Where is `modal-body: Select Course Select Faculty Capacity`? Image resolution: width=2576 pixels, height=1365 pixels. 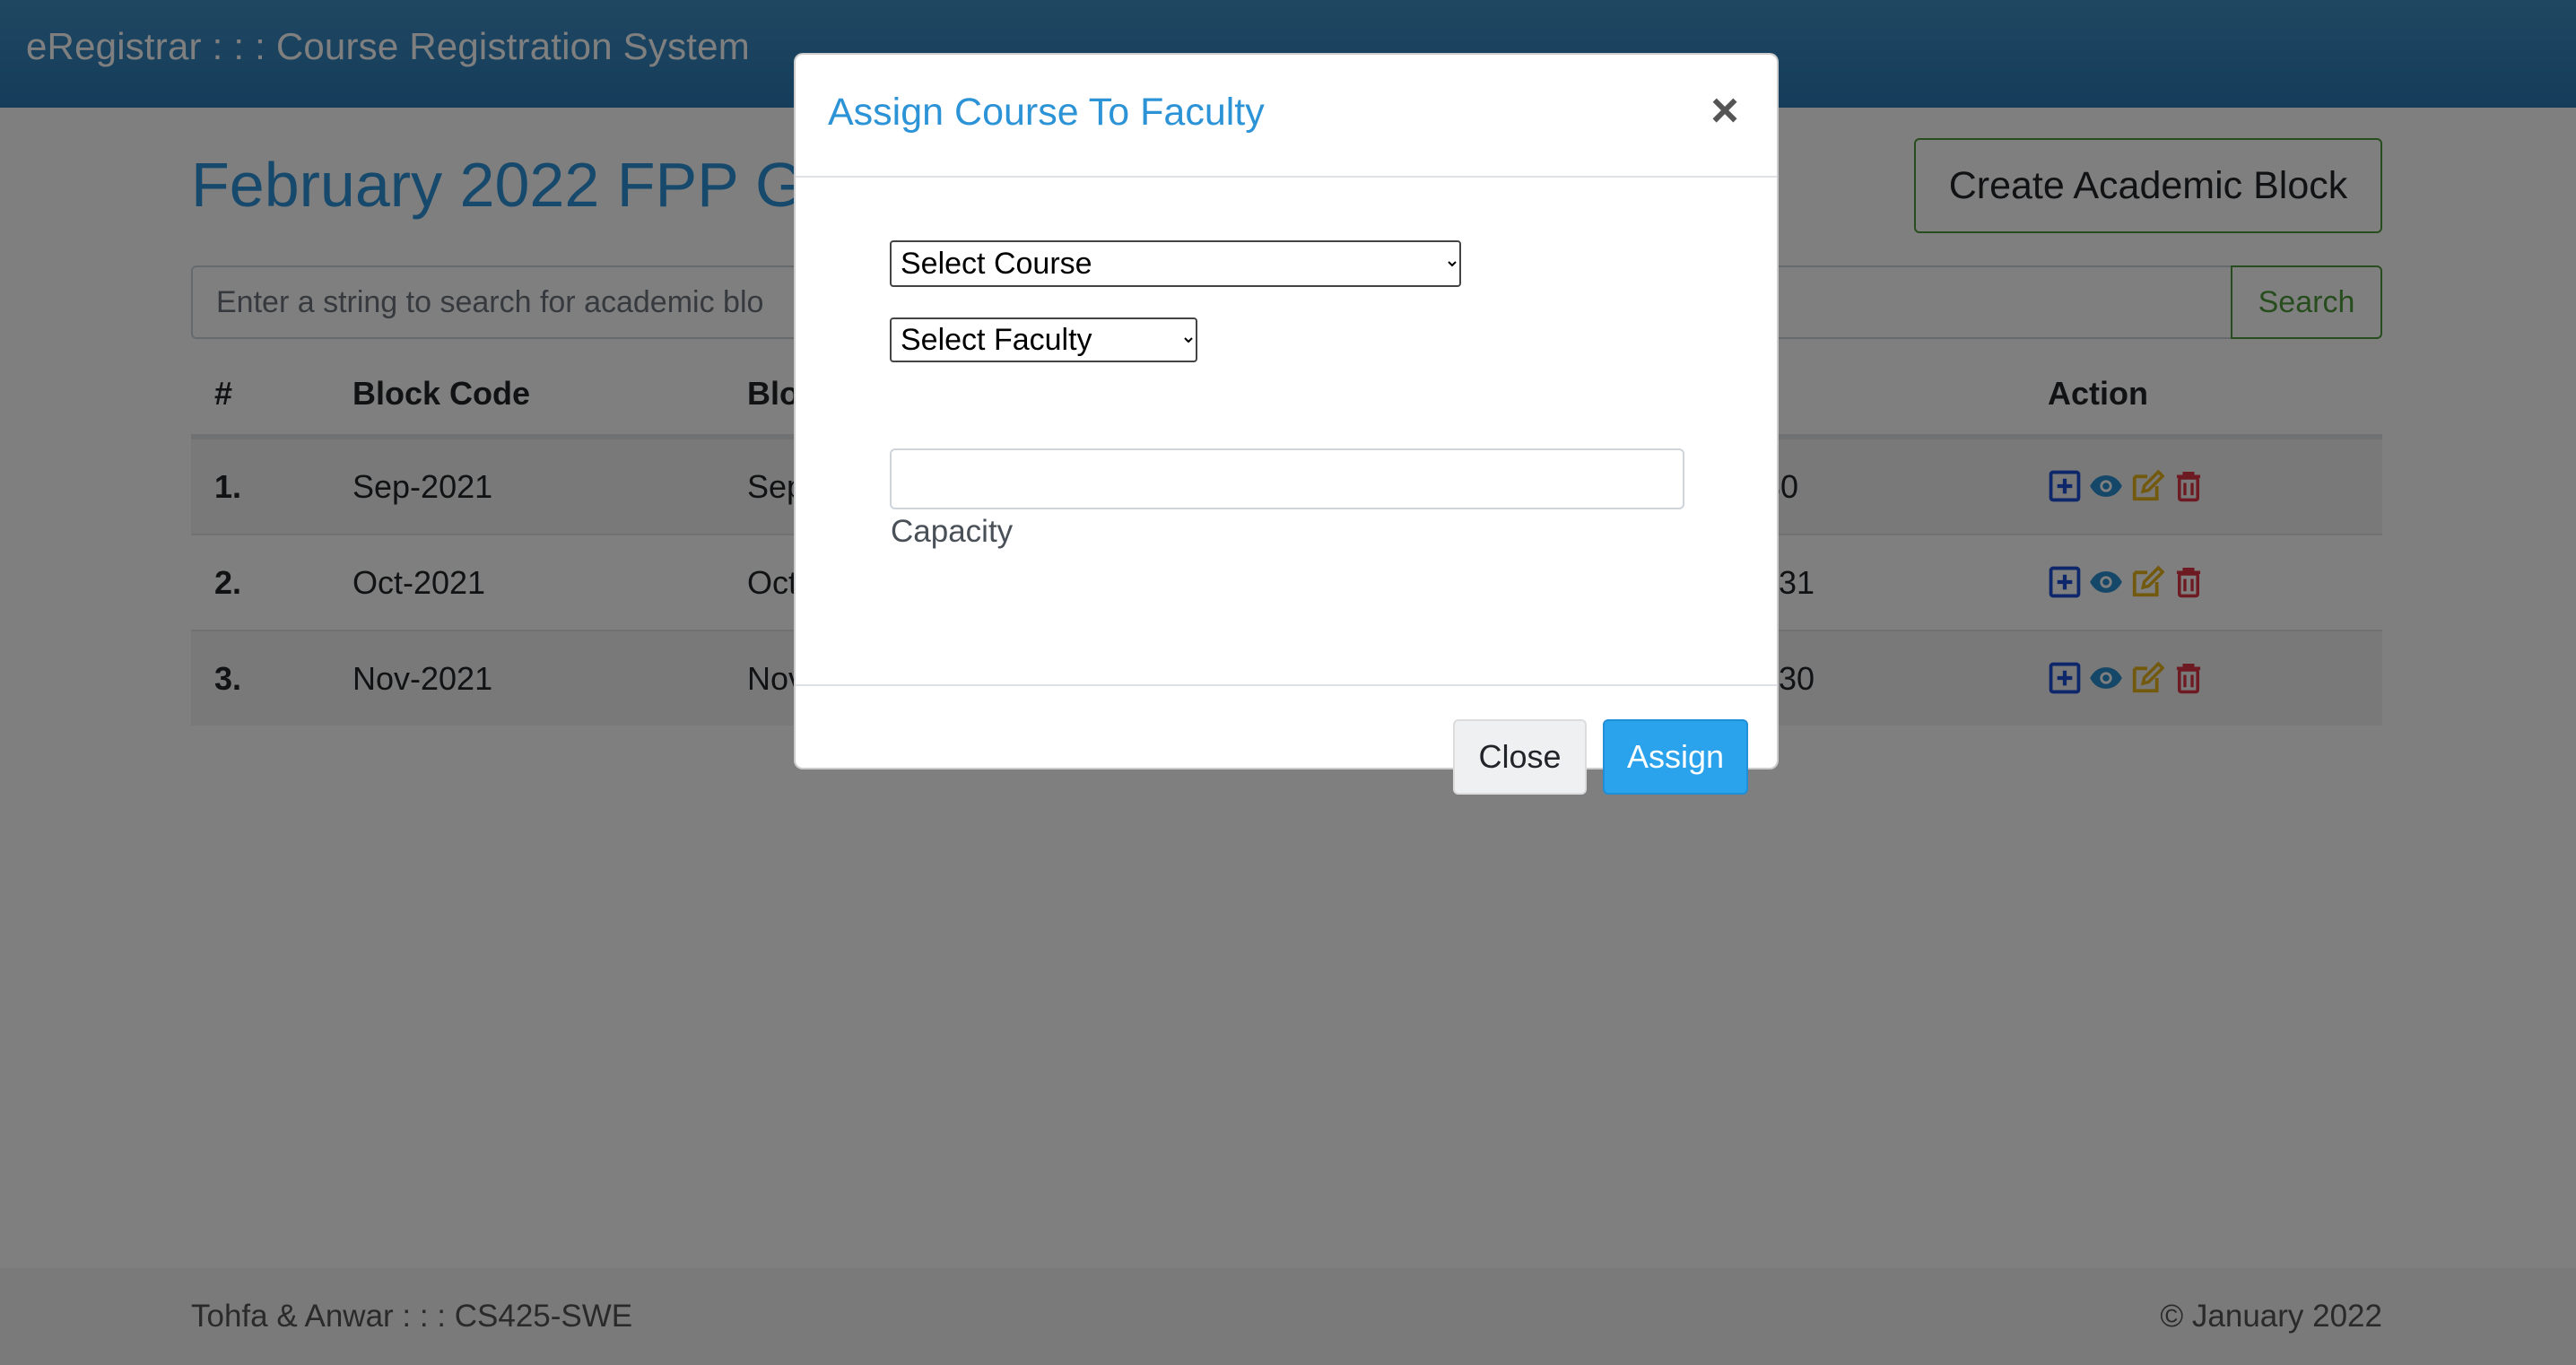 modal-body: Select Course Select Faculty Capacity is located at coordinates (1286, 431).